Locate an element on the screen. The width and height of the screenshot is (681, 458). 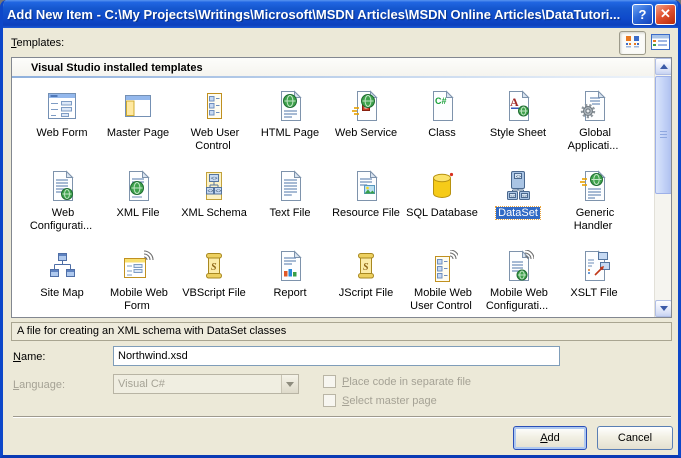
close-button: ✕ is located at coordinates (665, 14).